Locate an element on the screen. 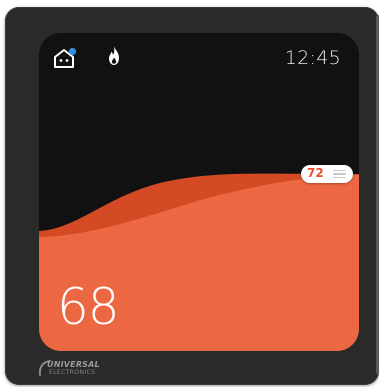 The height and width of the screenshot is (387, 379). current-temperature: 68 is located at coordinates (88, 307).